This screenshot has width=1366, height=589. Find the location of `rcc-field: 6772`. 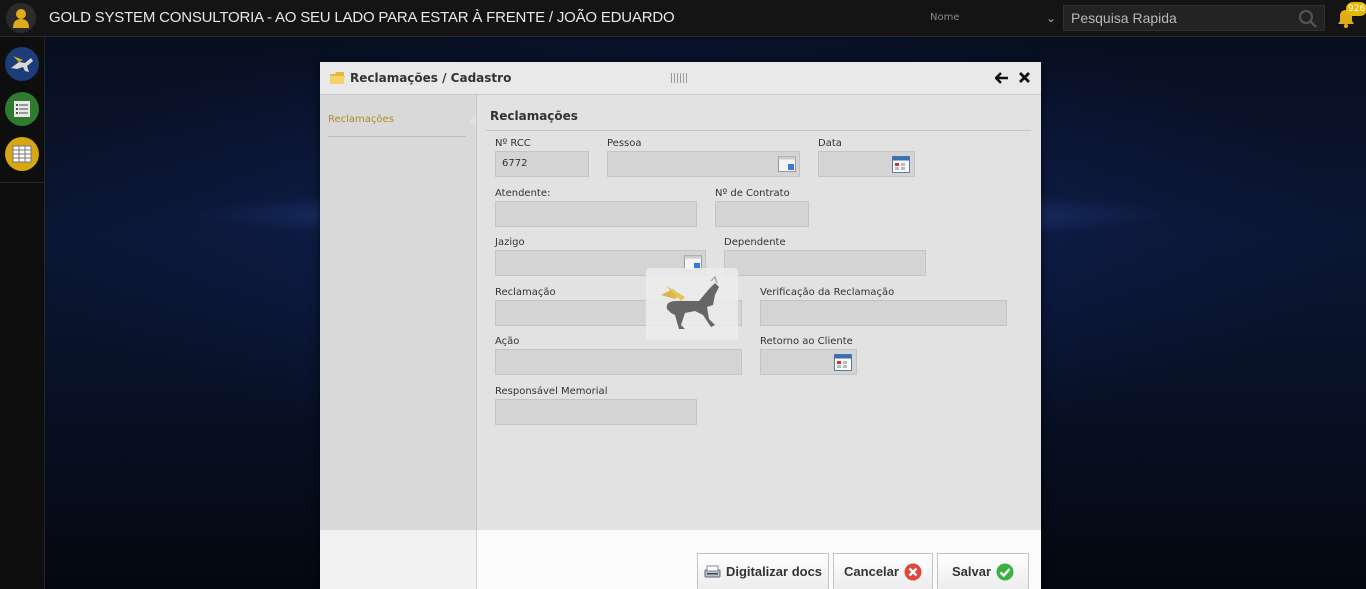

rcc-field: 6772 is located at coordinates (542, 164).